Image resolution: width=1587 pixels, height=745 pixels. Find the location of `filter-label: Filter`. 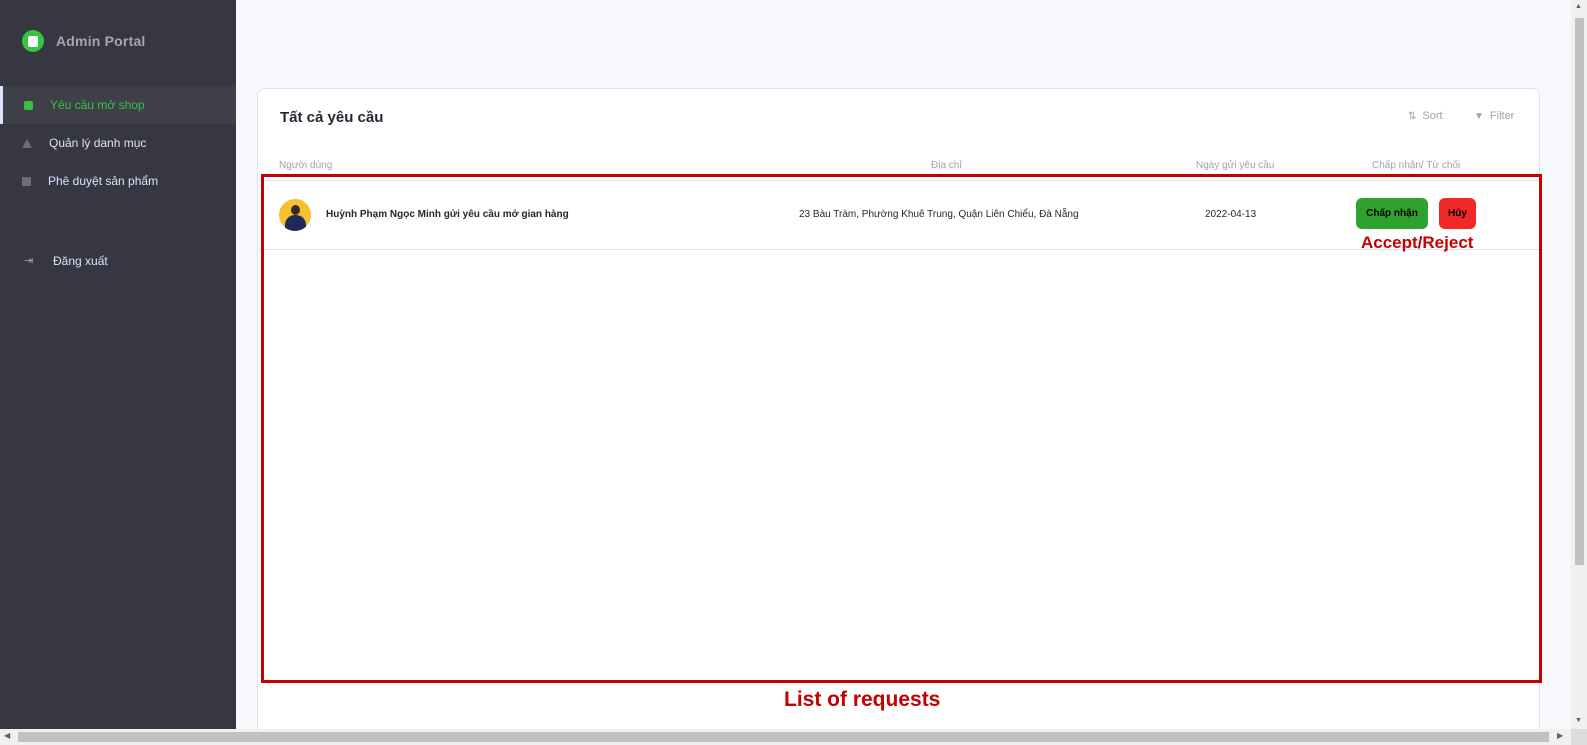

filter-label: Filter is located at coordinates (1502, 116).